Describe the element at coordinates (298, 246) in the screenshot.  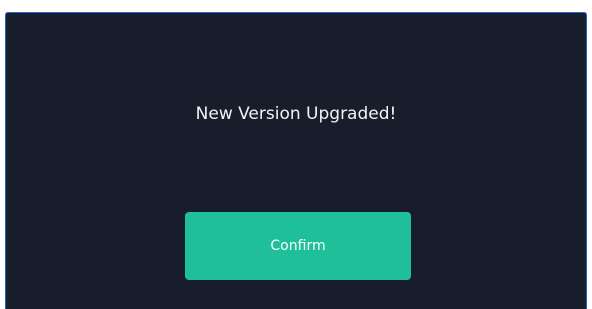
I see `confirm-button: Confirm` at that location.